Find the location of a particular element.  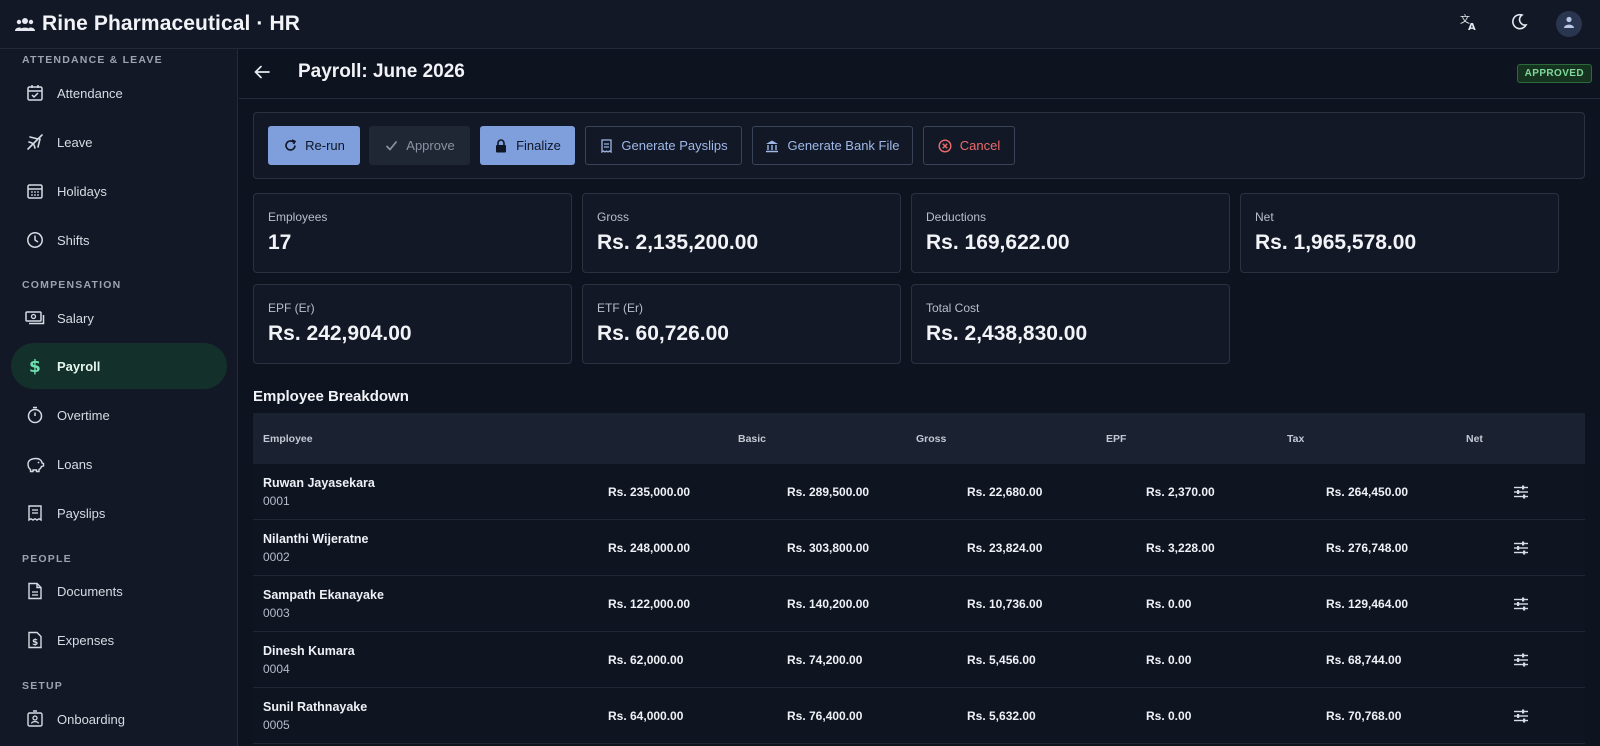

column-header-gross: Gross is located at coordinates (931, 439).